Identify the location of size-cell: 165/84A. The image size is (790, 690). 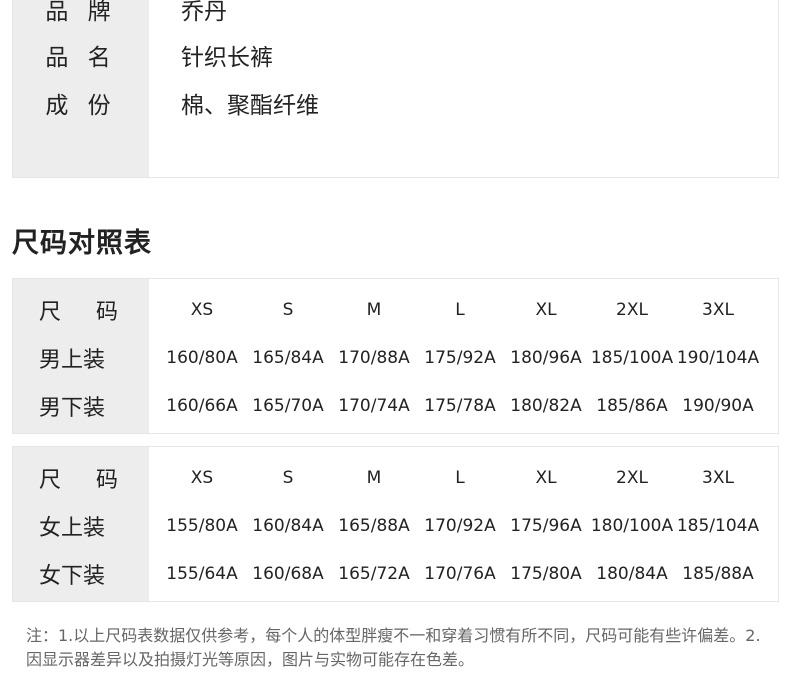
(288, 358).